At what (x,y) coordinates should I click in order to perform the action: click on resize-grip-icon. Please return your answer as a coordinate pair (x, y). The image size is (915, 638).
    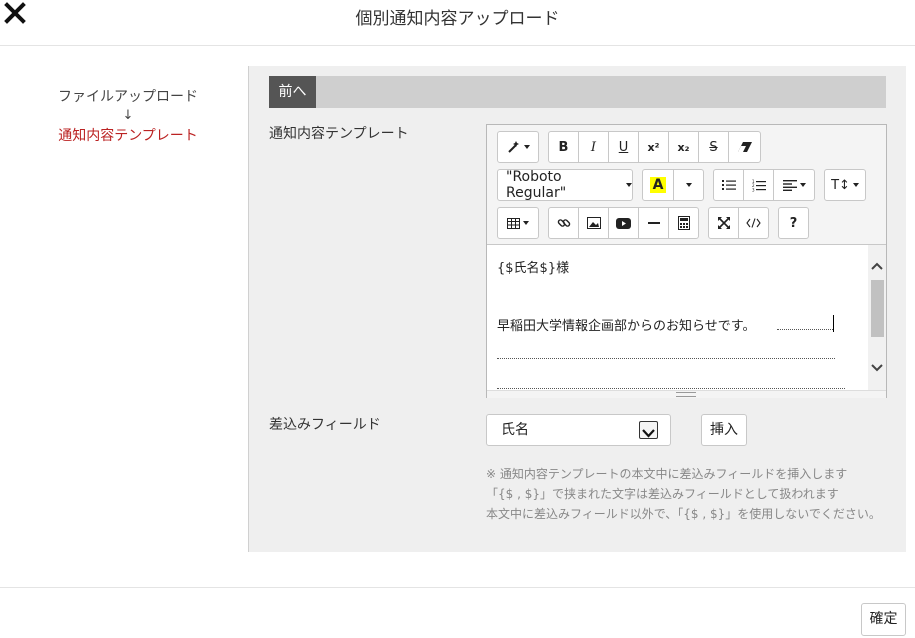
    Looking at the image, I should click on (686, 394).